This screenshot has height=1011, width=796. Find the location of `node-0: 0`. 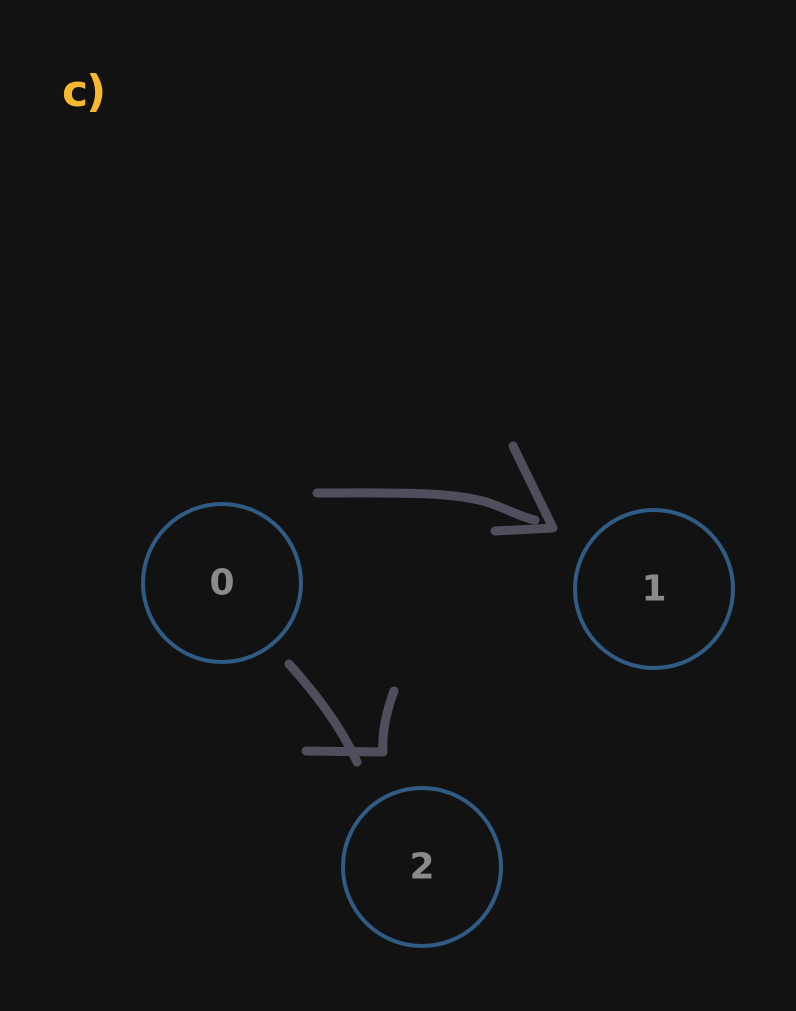

node-0: 0 is located at coordinates (222, 583).